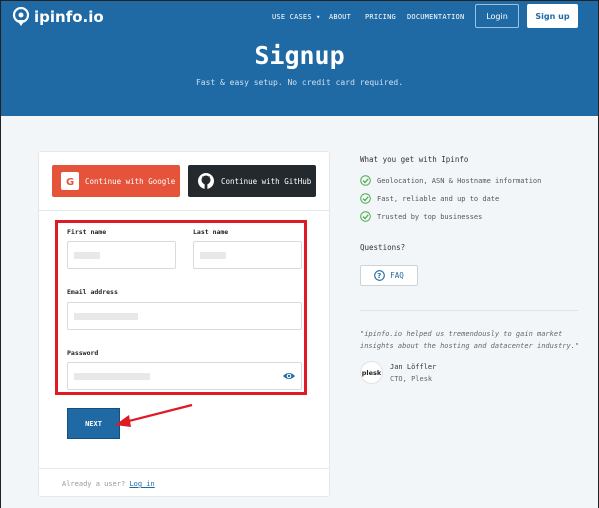  I want to click on question-circle-icon: ?, so click(380, 275).